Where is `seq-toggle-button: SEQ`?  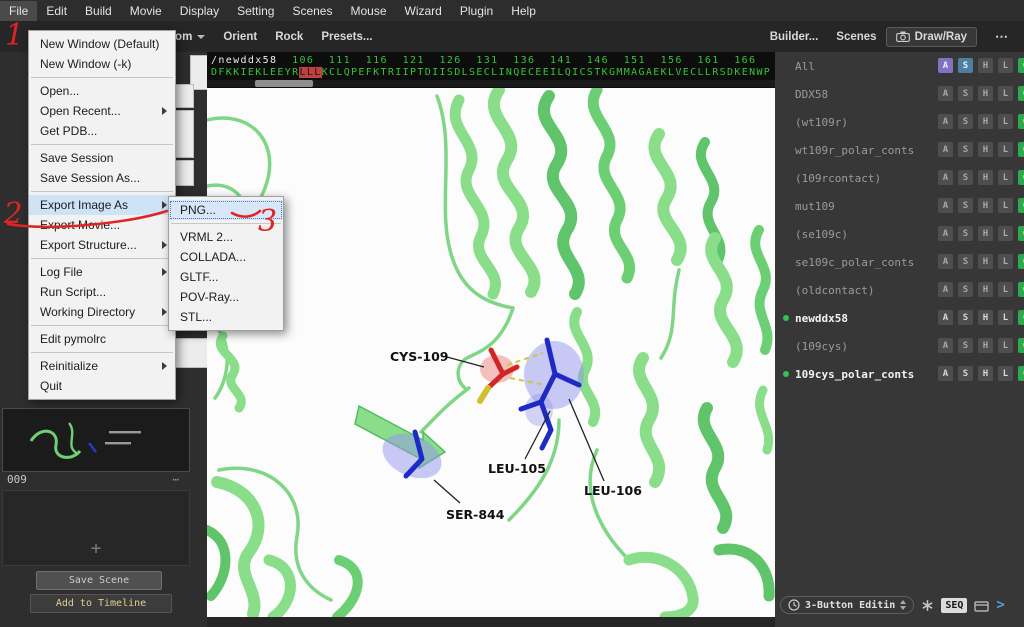 seq-toggle-button: SEQ is located at coordinates (954, 605).